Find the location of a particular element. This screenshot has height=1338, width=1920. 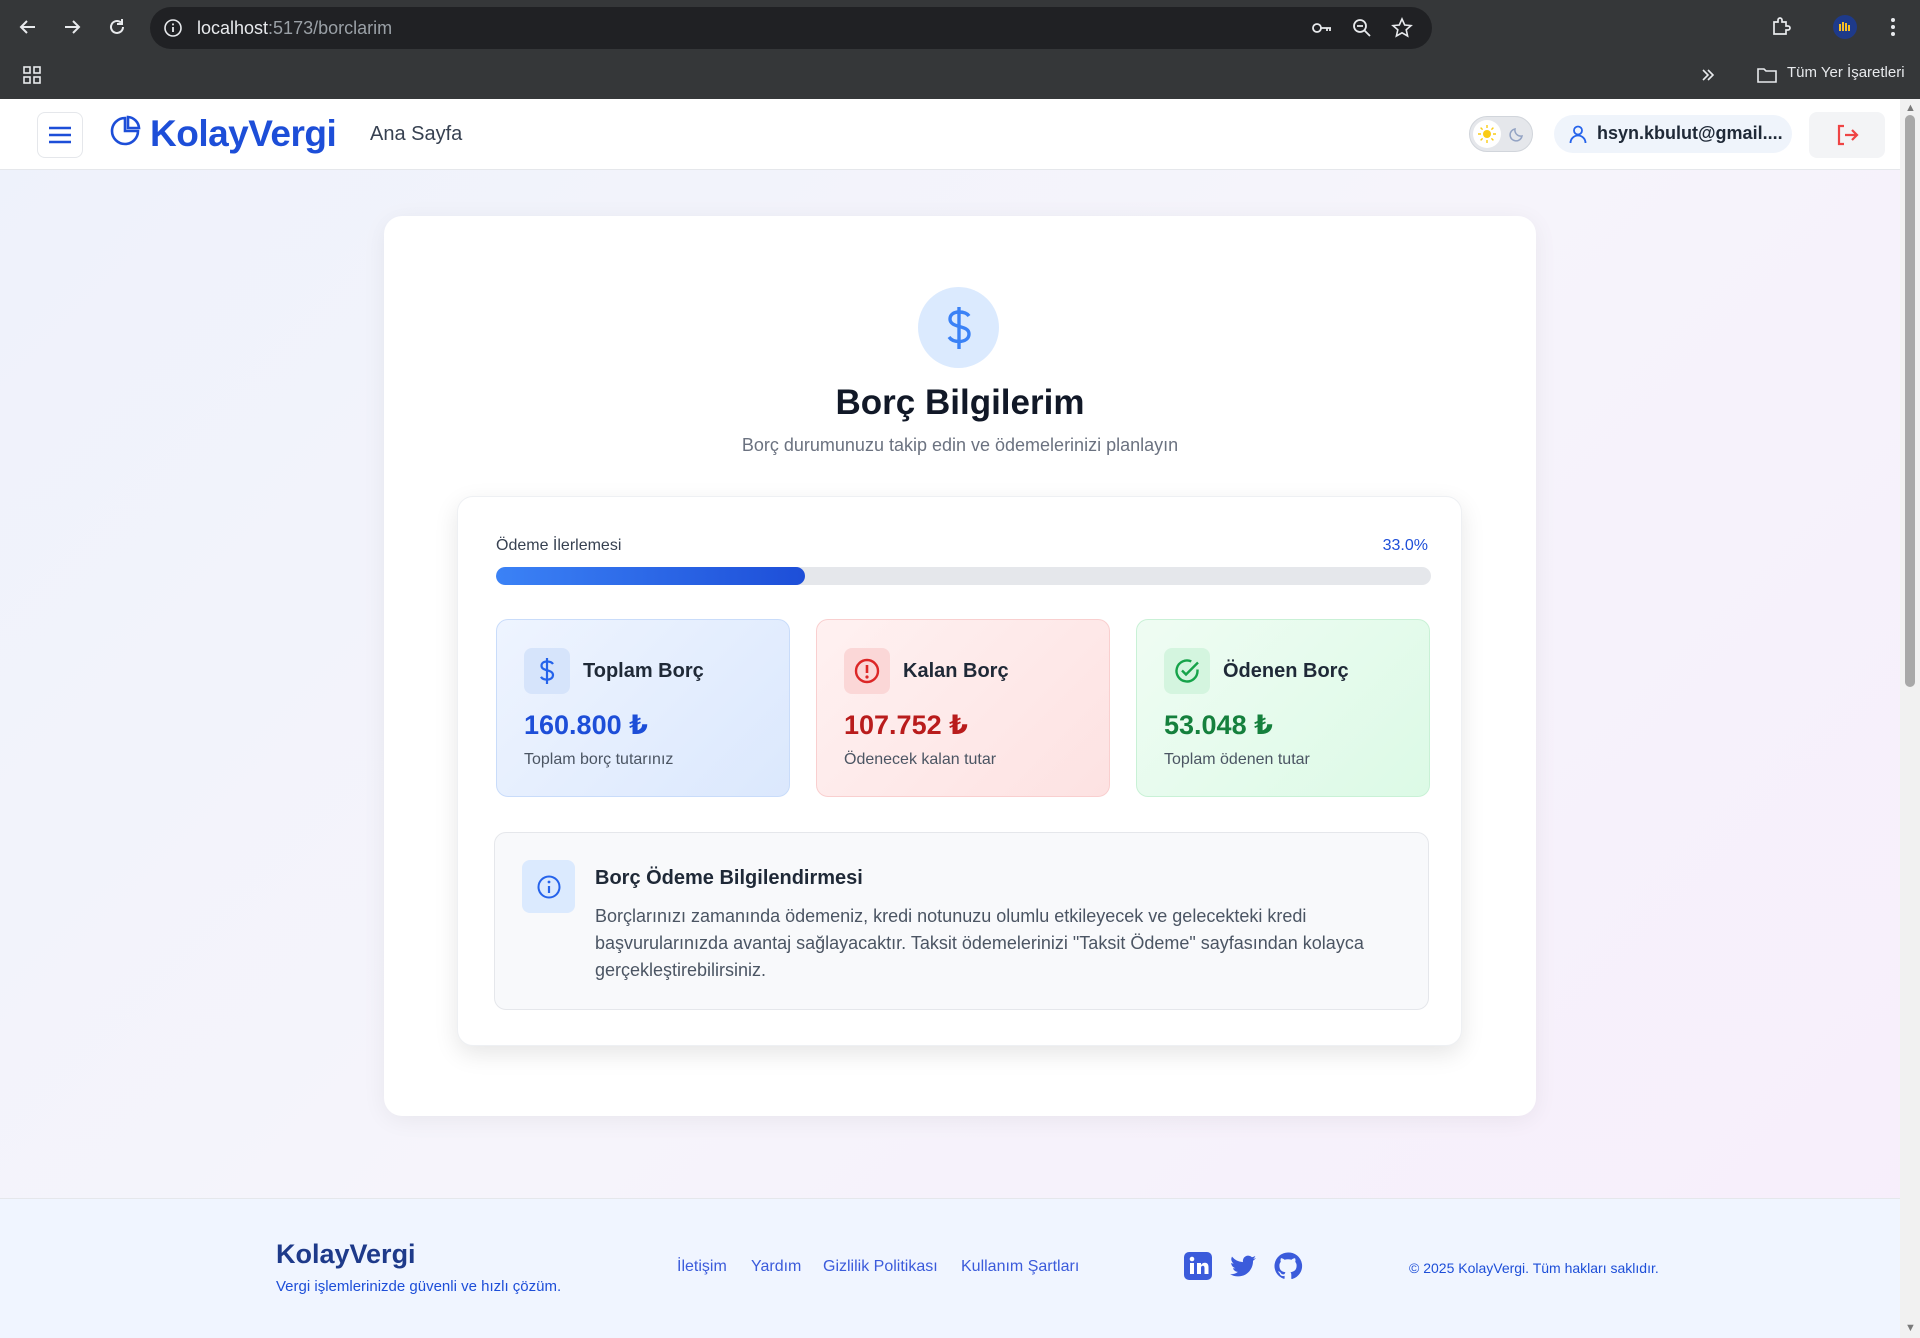

user-icon is located at coordinates (1578, 134).